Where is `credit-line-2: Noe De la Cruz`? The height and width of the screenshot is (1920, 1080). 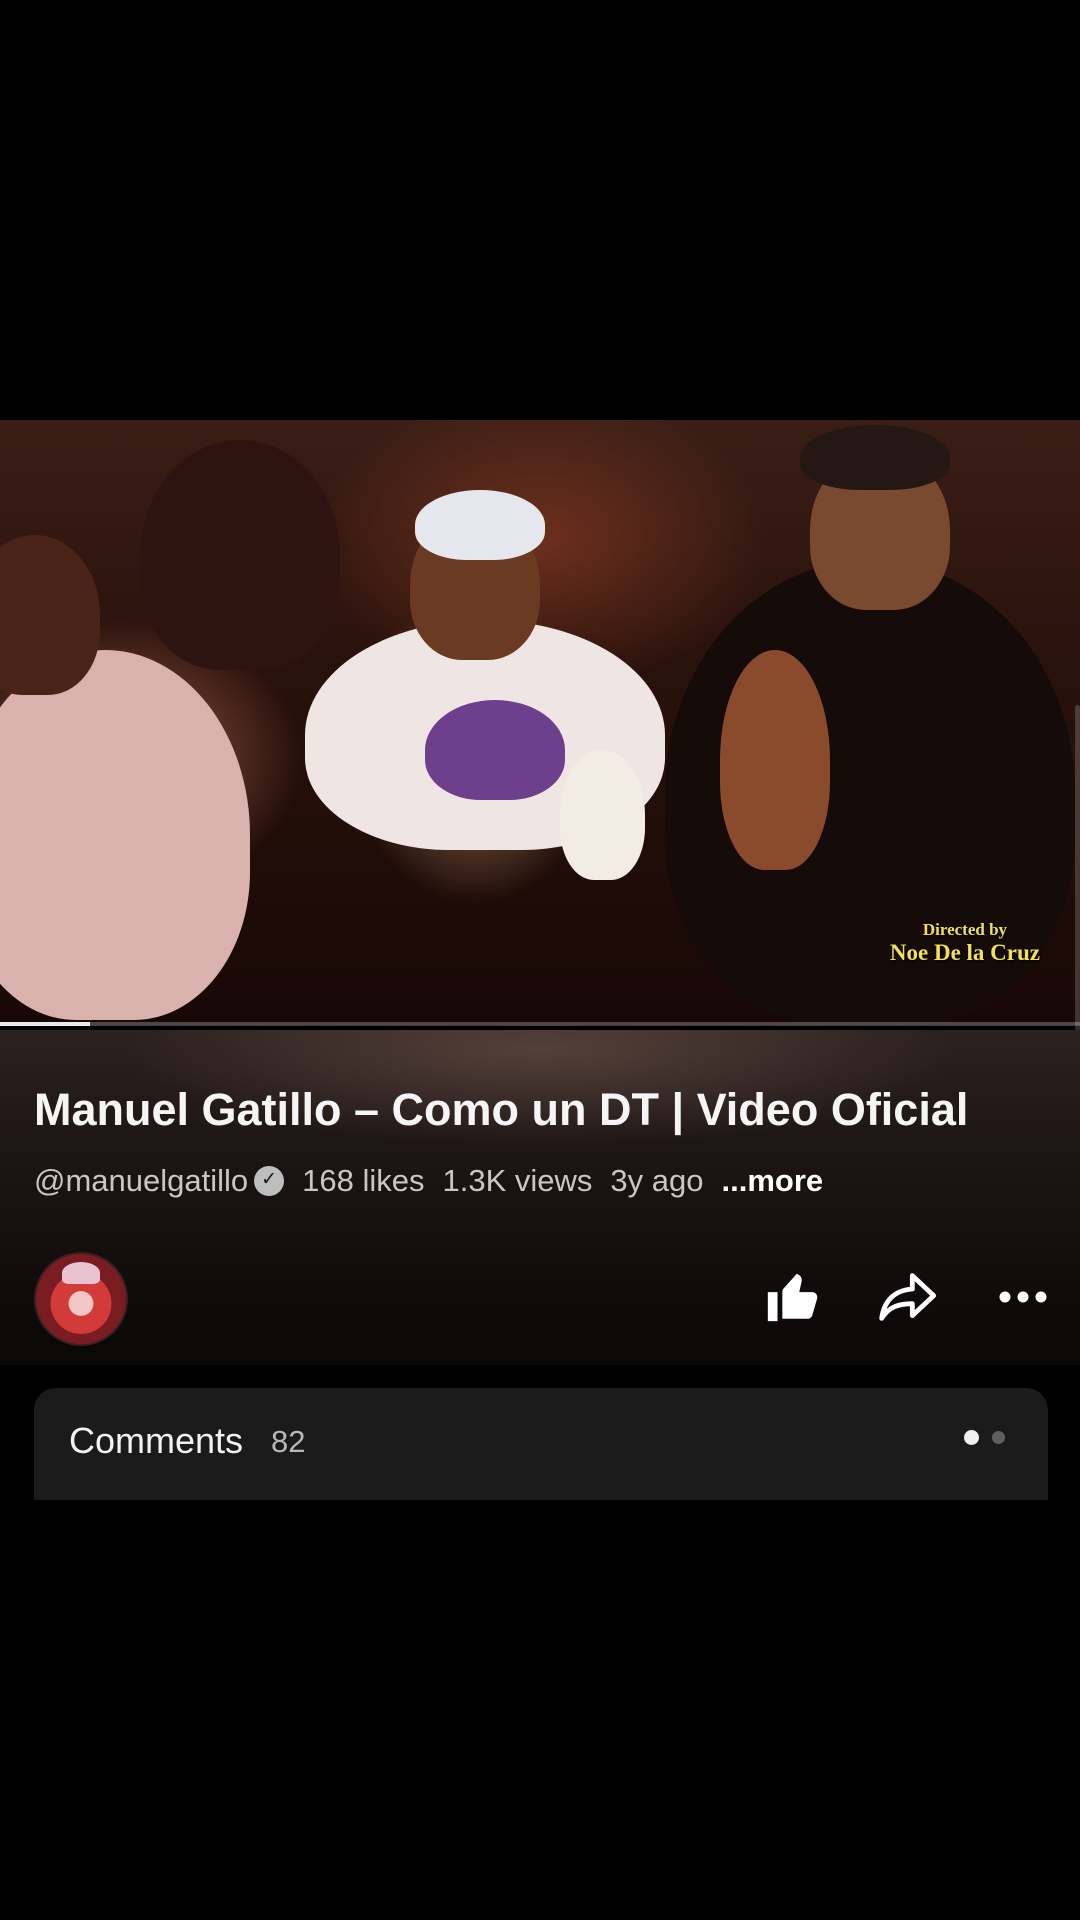
credit-line-2: Noe De la Cruz is located at coordinates (964, 952).